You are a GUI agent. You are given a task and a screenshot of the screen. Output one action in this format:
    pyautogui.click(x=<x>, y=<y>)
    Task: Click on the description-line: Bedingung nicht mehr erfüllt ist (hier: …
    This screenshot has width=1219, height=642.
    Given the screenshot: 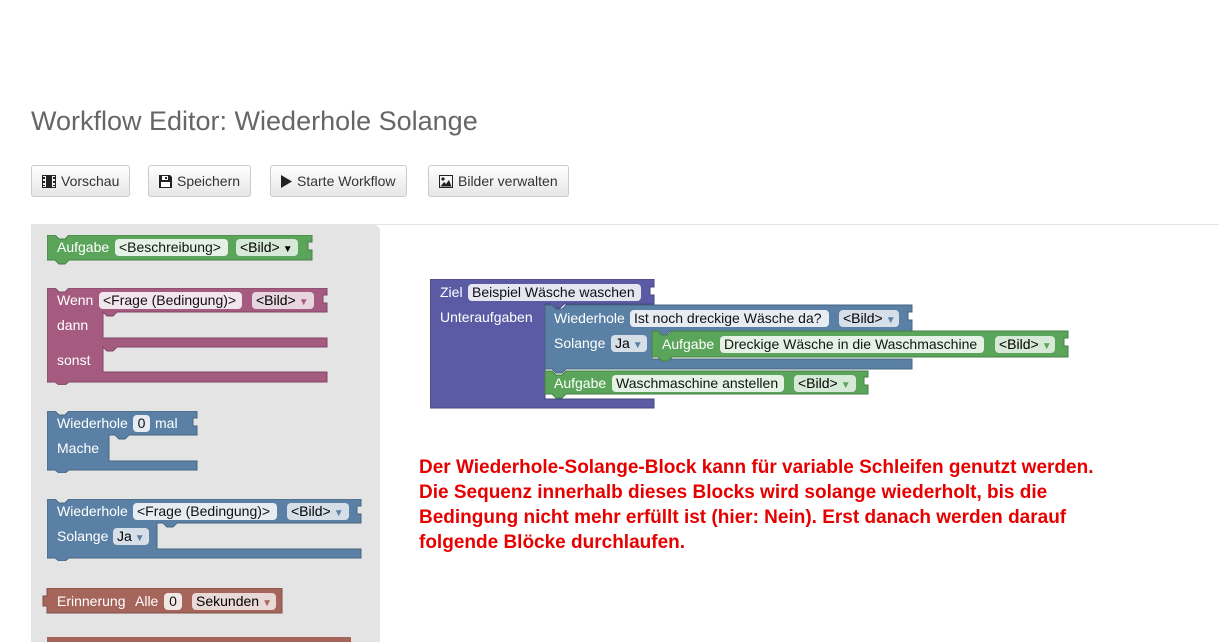 What is the action you would take?
    pyautogui.click(x=743, y=517)
    